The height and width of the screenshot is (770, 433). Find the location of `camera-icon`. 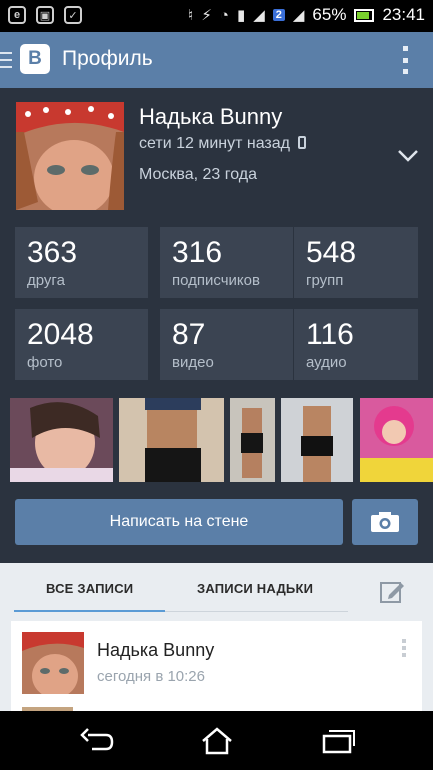

camera-icon is located at coordinates (385, 522).